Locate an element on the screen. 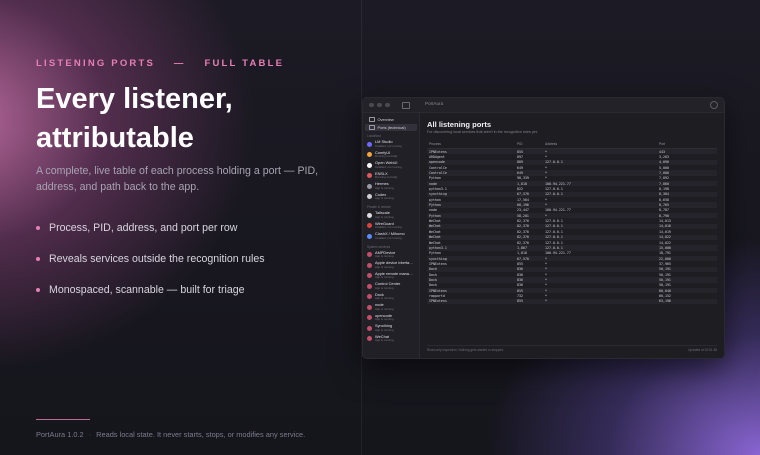  table-row: Python 68,196 * 8,765 is located at coordinates (572, 205).